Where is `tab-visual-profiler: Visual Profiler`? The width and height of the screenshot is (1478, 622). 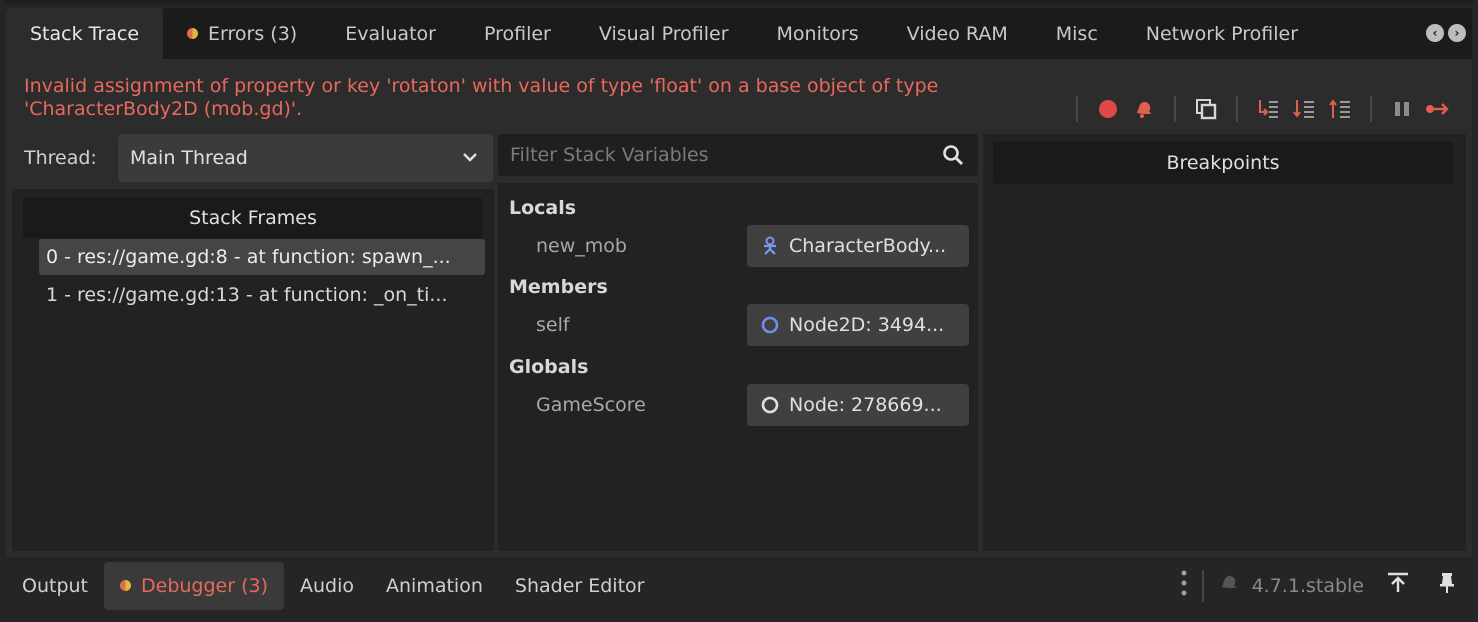
tab-visual-profiler: Visual Profiler is located at coordinates (664, 33).